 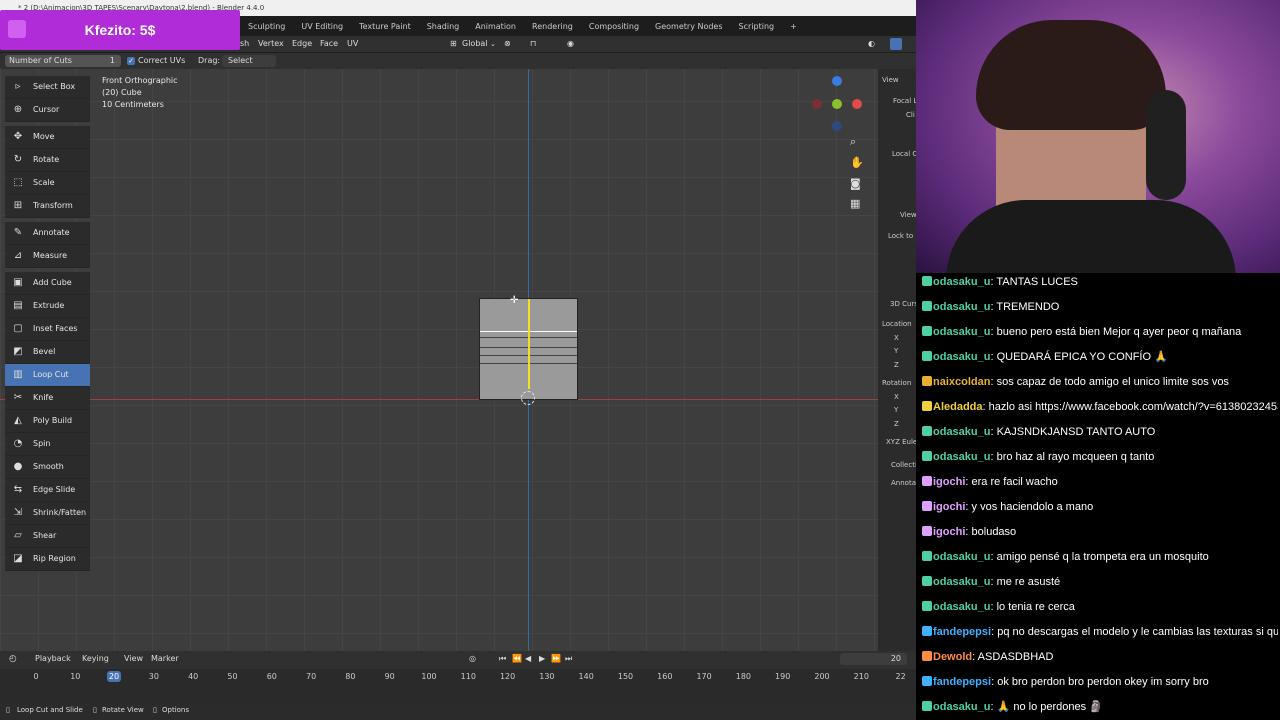 What do you see at coordinates (857, 162) in the screenshot?
I see `pan-hand-icon: ✋` at bounding box center [857, 162].